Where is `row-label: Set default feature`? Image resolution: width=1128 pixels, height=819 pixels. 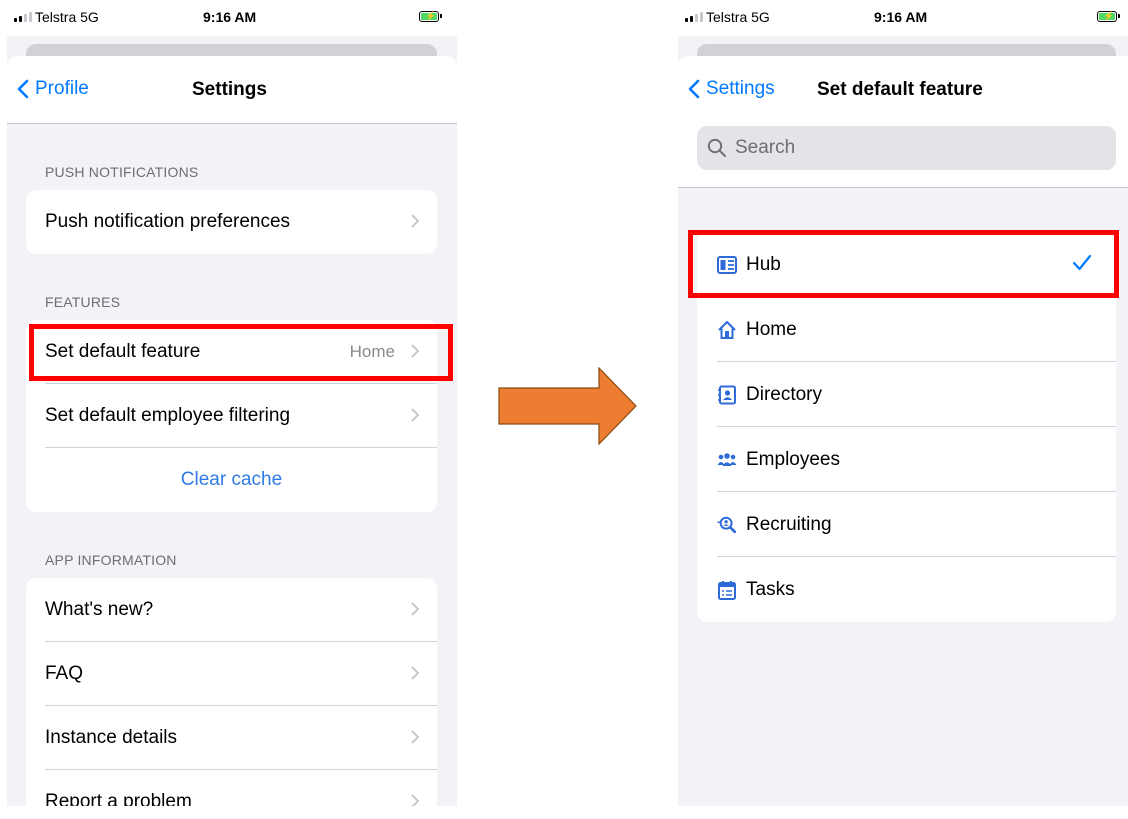
row-label: Set default feature is located at coordinates (123, 351).